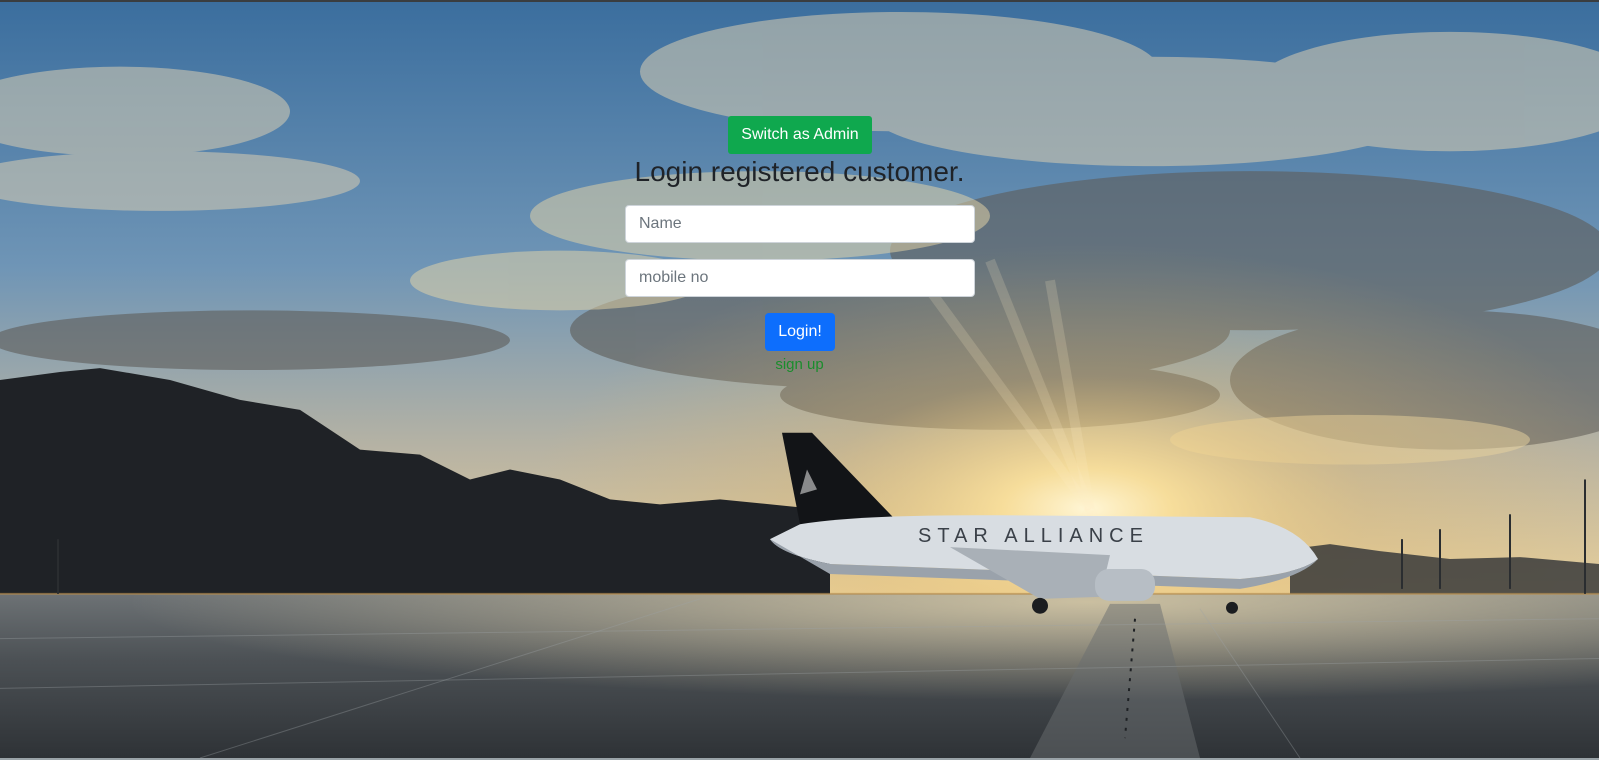 The width and height of the screenshot is (1599, 760). I want to click on sign-up-link: sign up, so click(799, 365).